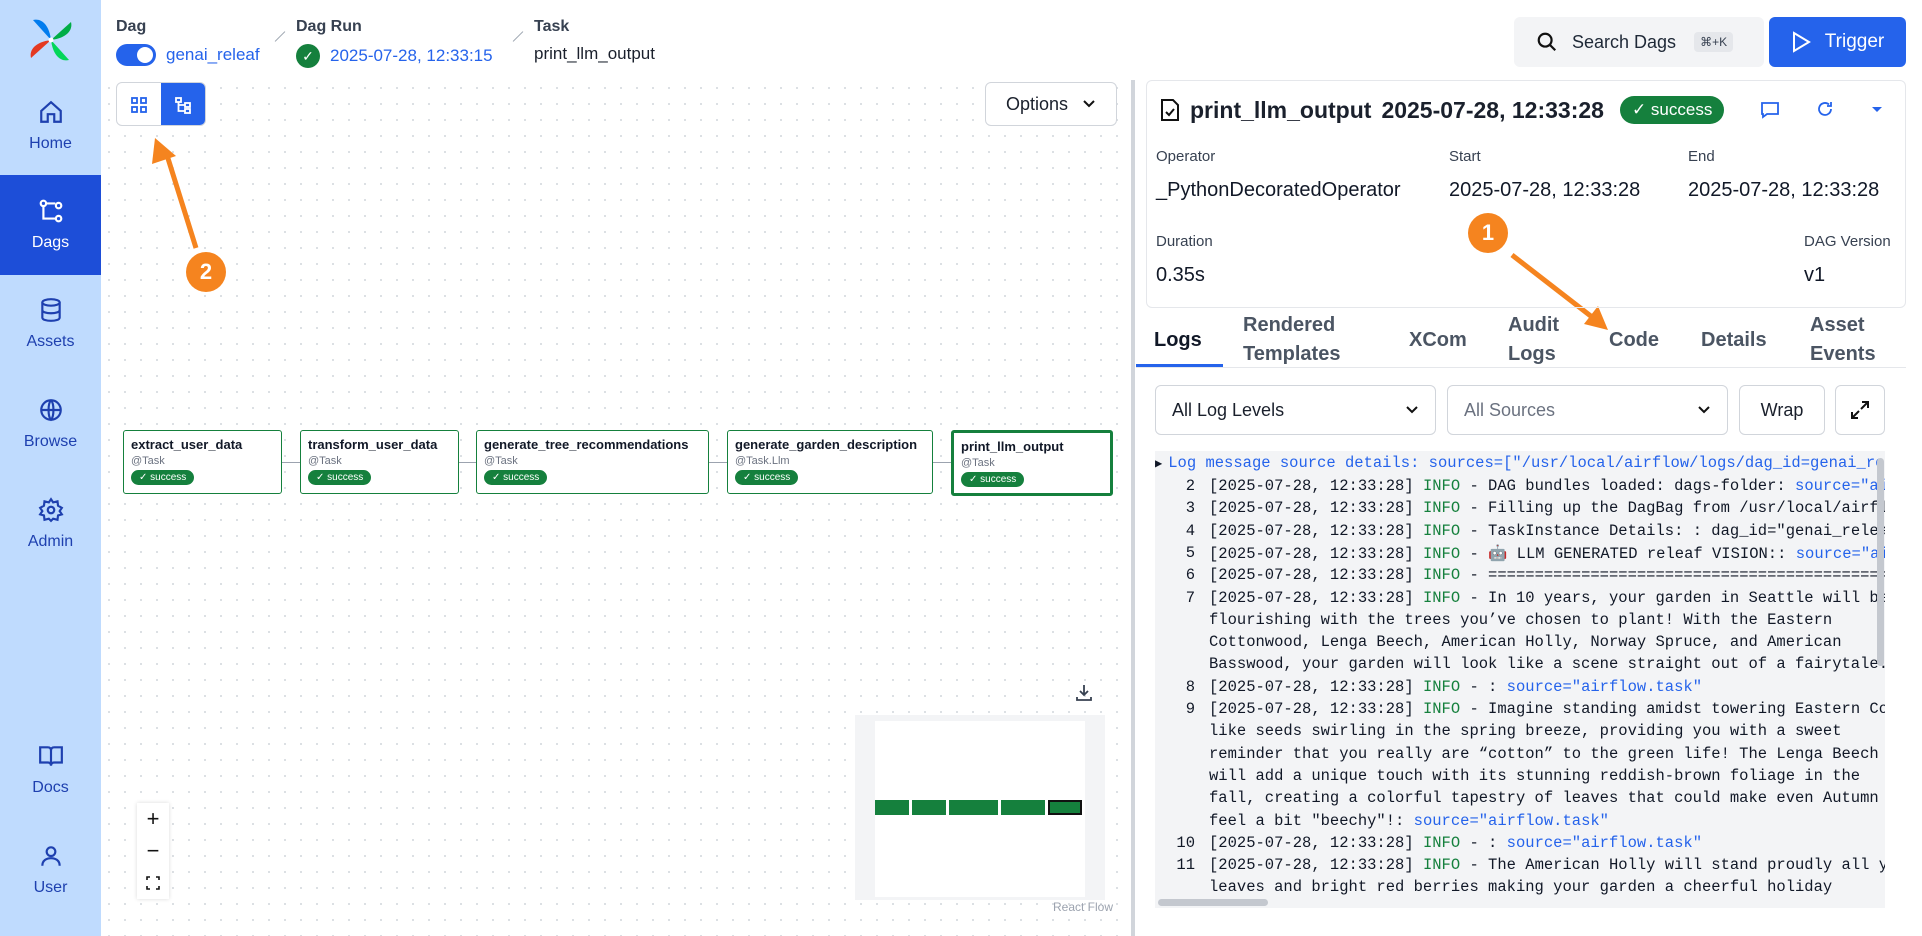 The height and width of the screenshot is (936, 1922). Describe the element at coordinates (1847, 241) in the screenshot. I see `dag-version-label: DAG Version` at that location.